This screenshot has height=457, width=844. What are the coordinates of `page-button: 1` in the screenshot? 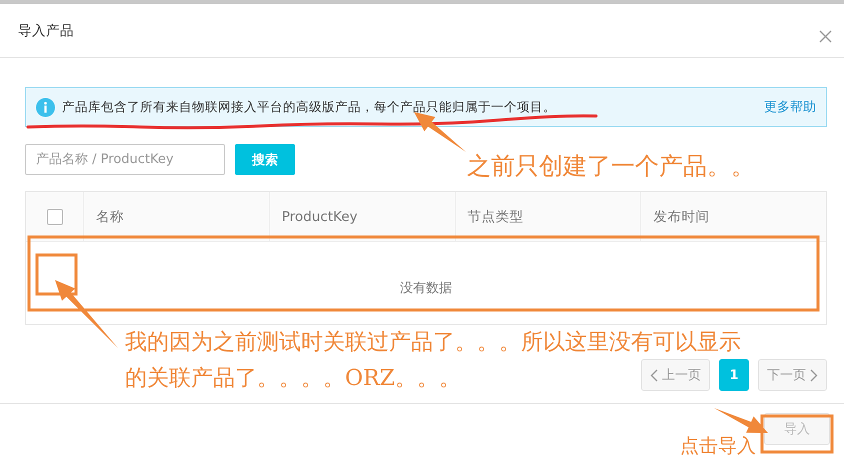 It's located at (734, 375).